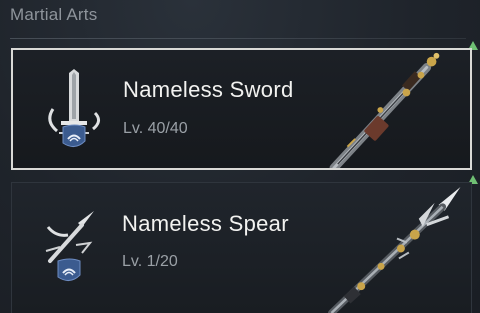 The height and width of the screenshot is (313, 480). Describe the element at coordinates (150, 261) in the screenshot. I see `martial-art-level: Lv. 1/20` at that location.